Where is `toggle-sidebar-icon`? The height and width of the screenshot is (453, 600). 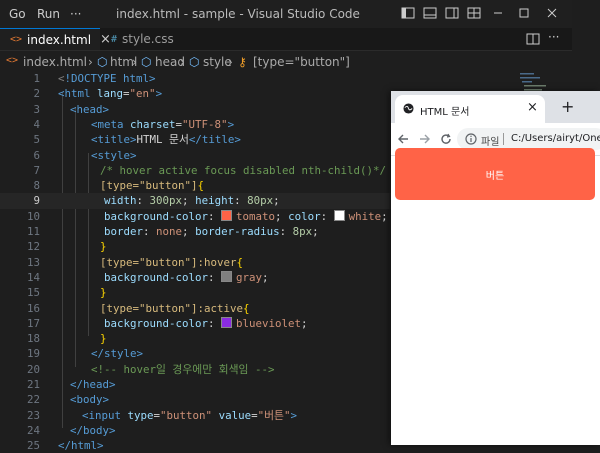
toggle-sidebar-icon is located at coordinates (408, 13).